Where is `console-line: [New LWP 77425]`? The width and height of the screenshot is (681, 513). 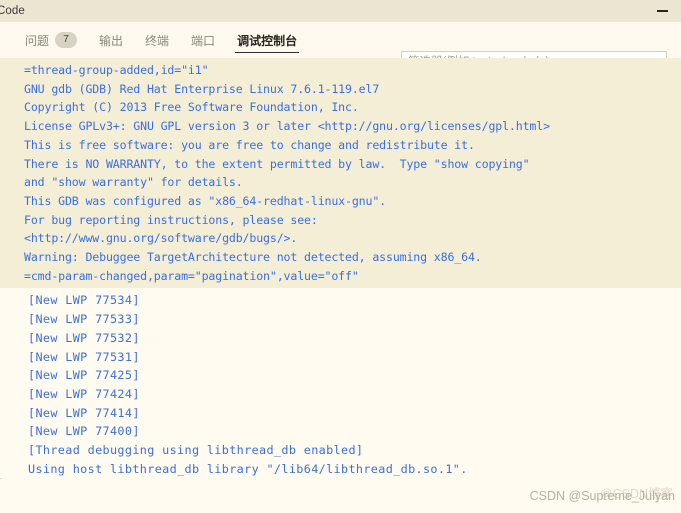
console-line: [New LWP 77425] is located at coordinates (84, 375).